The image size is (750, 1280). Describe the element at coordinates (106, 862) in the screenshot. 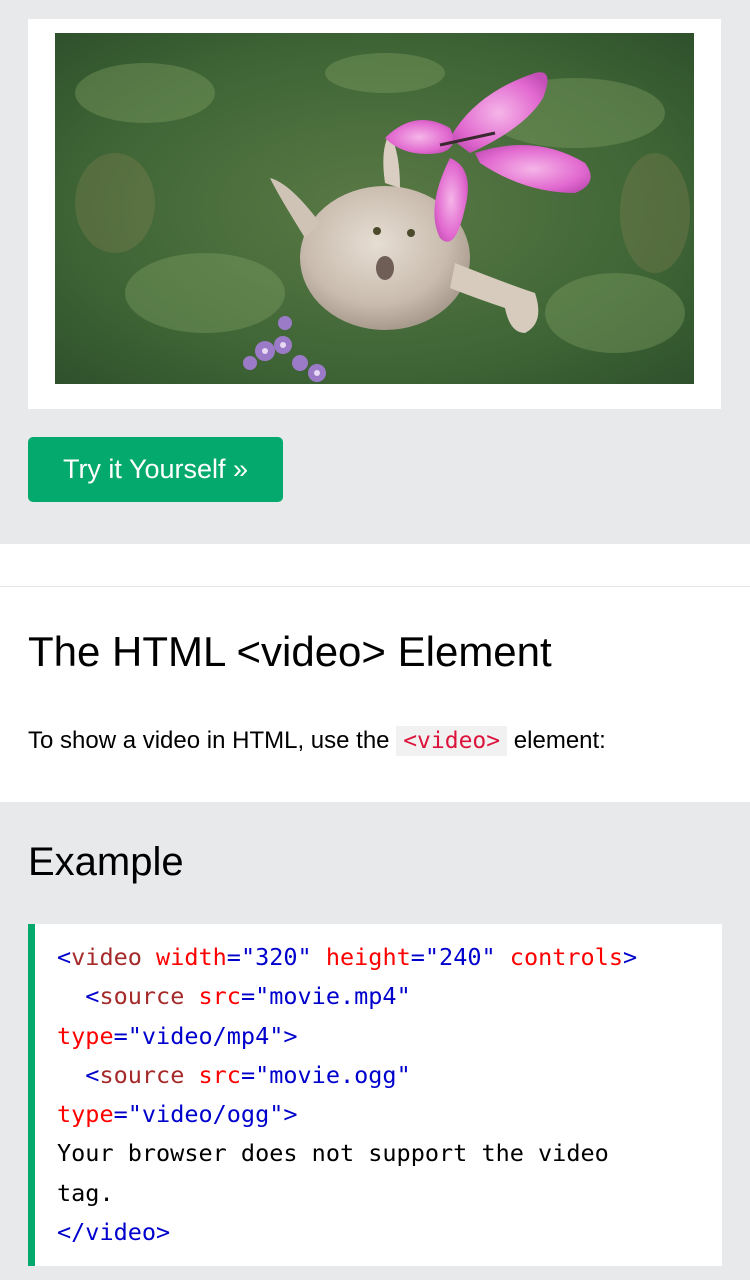

I see `example-heading: Example` at that location.